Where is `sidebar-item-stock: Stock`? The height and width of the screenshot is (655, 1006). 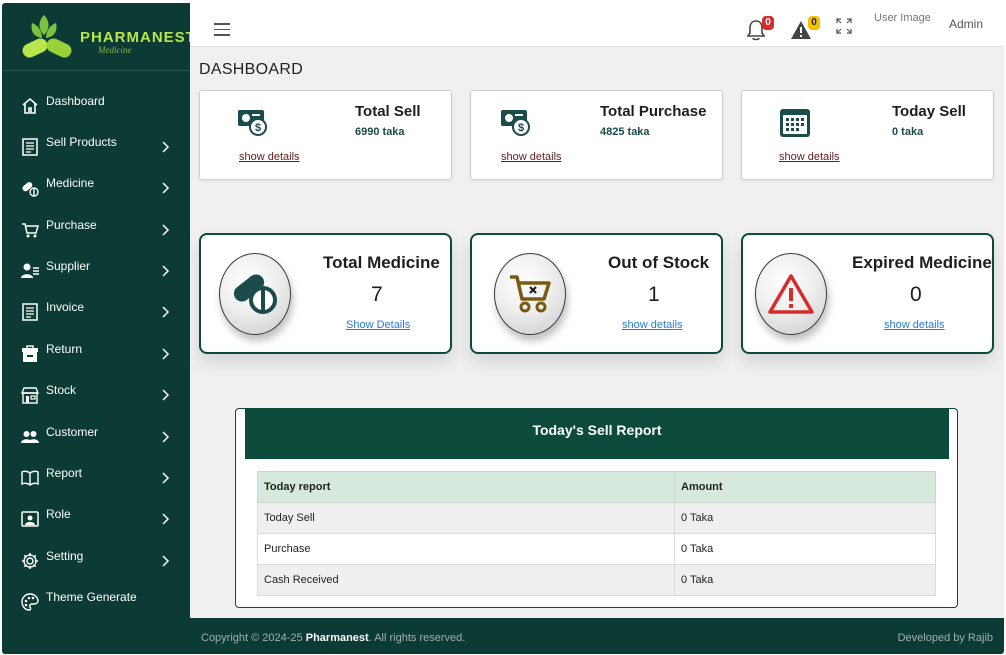 sidebar-item-stock: Stock is located at coordinates (96, 395).